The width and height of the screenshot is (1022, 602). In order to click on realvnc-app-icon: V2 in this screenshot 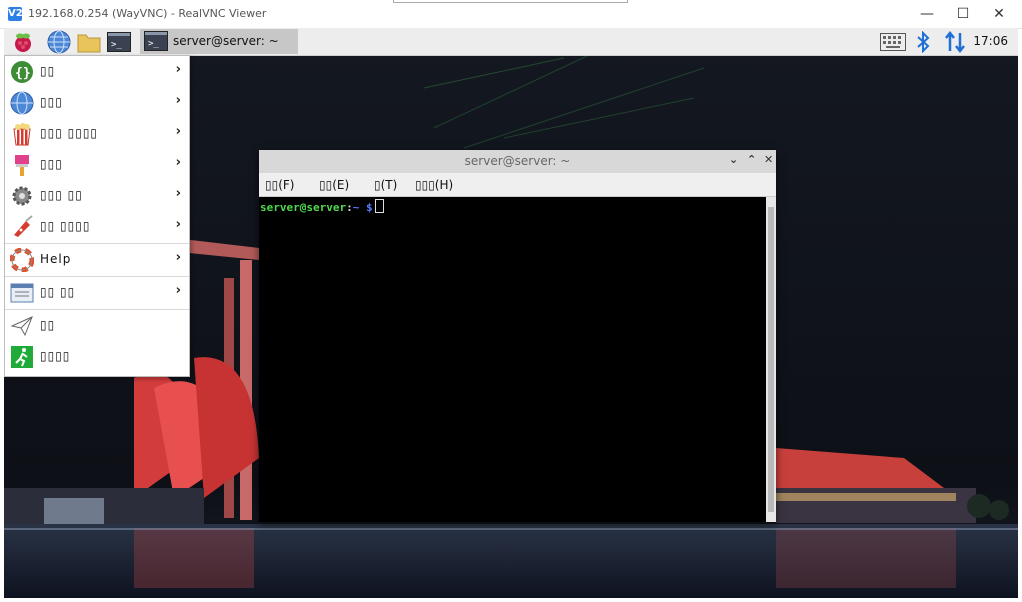, I will do `click(15, 14)`.